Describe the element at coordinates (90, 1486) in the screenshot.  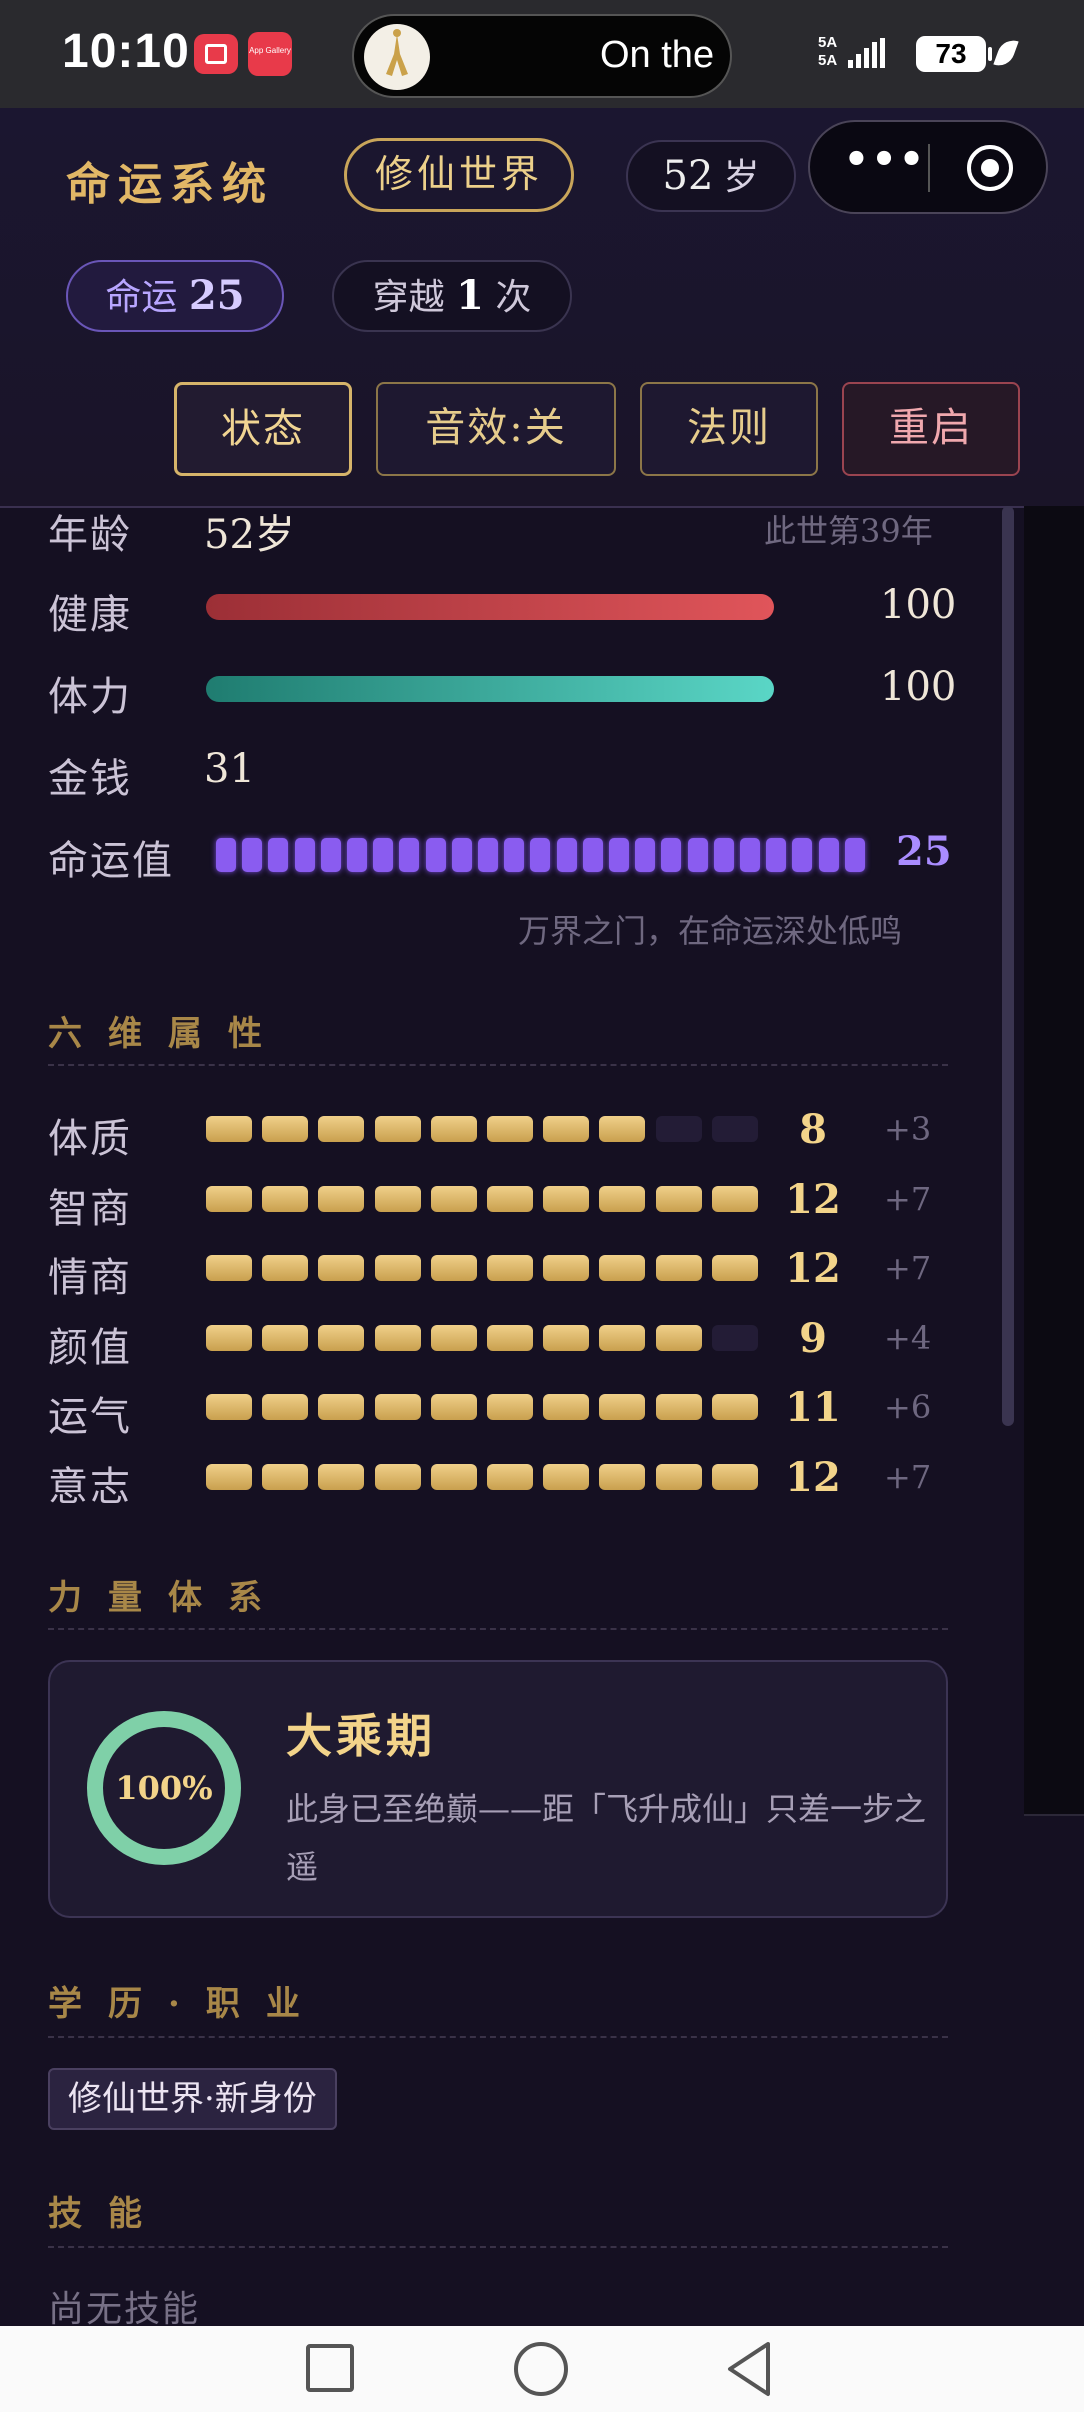
I see `attribute-label: 意志` at that location.